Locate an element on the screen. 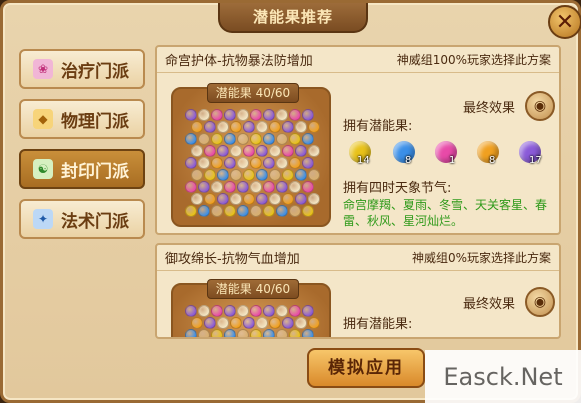 The image size is (581, 403). healing-icon: ❀ is located at coordinates (43, 69).